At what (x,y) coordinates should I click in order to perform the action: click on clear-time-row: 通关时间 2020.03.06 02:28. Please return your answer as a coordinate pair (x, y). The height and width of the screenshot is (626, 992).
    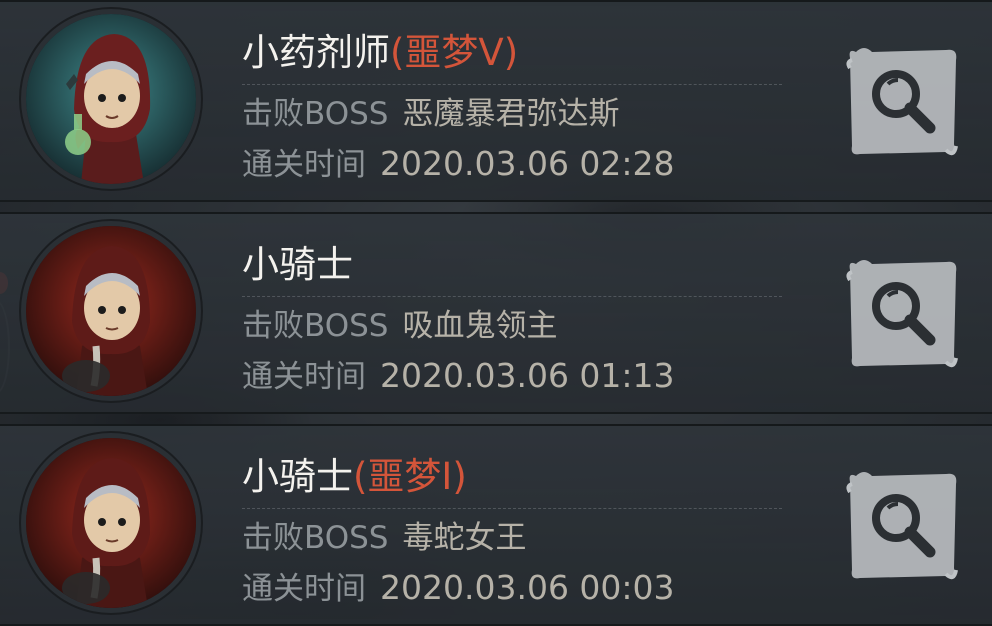
    Looking at the image, I should click on (458, 164).